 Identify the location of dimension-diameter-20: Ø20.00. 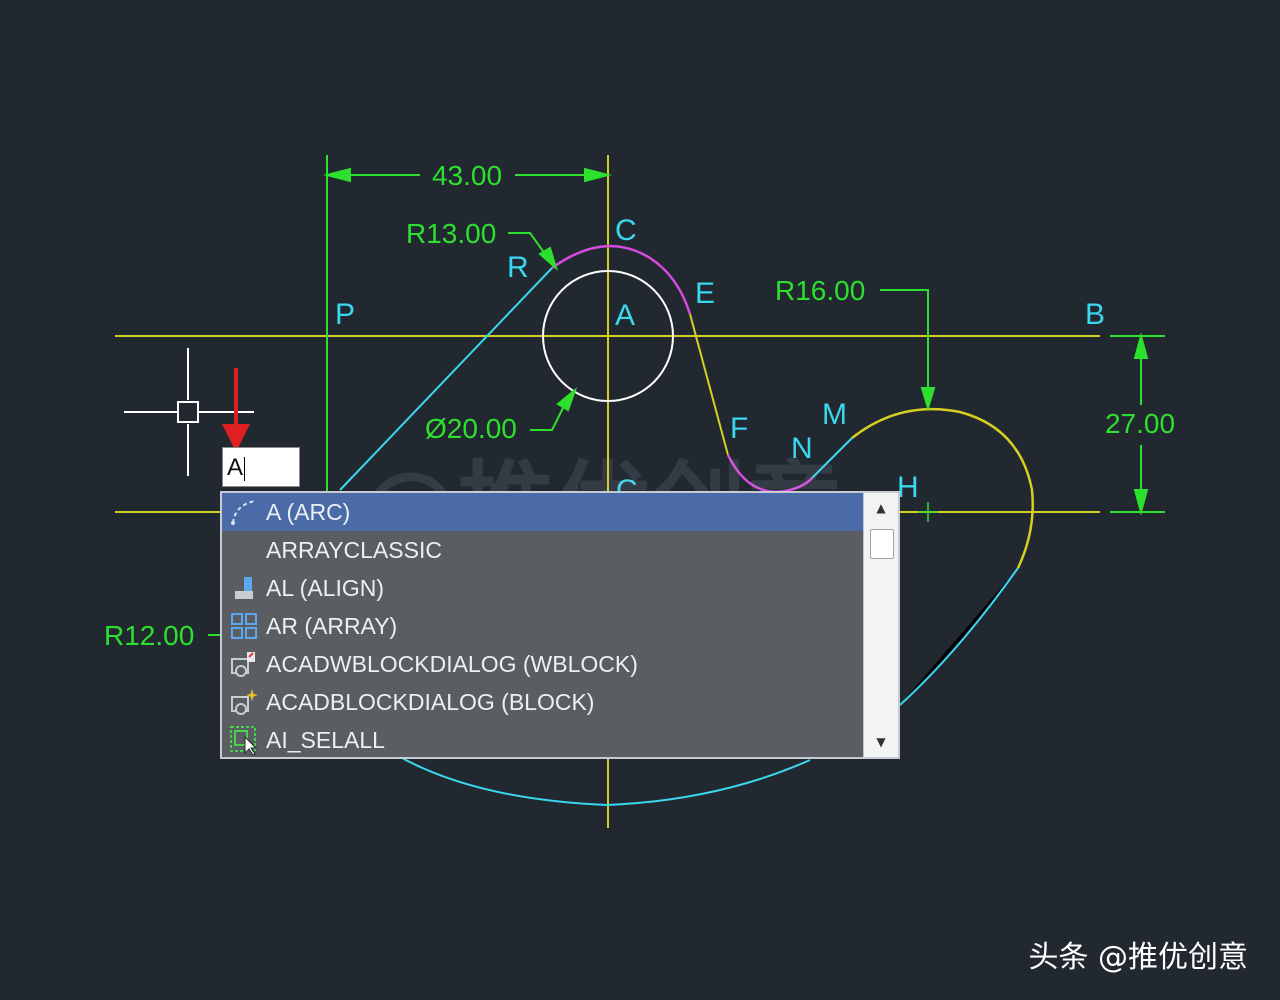
(471, 428).